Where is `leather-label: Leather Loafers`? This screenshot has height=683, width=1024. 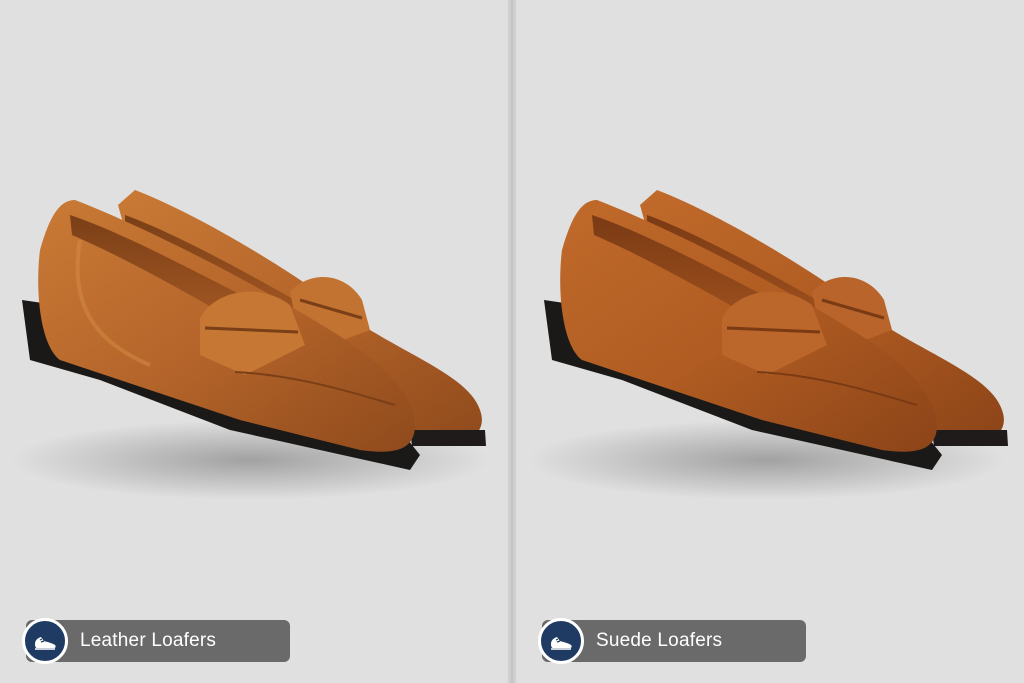
leather-label: Leather Loafers is located at coordinates (156, 641).